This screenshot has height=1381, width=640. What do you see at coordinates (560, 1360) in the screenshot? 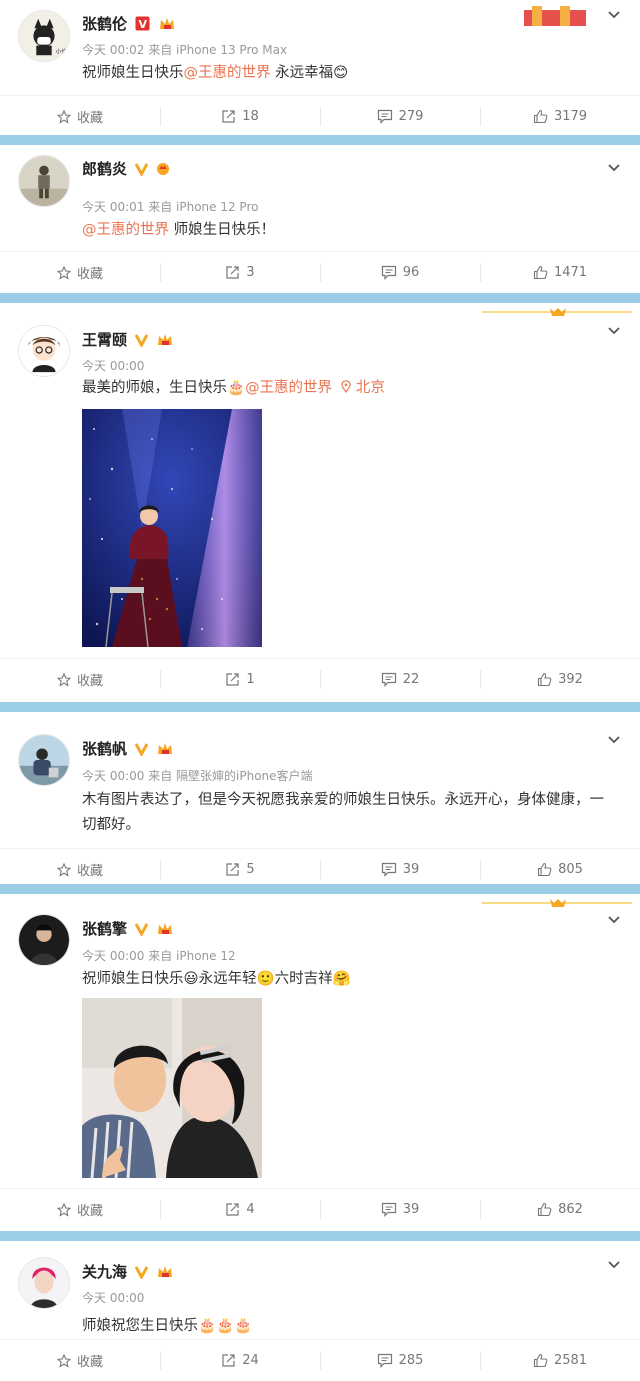
I see `like-button: 2581` at bounding box center [560, 1360].